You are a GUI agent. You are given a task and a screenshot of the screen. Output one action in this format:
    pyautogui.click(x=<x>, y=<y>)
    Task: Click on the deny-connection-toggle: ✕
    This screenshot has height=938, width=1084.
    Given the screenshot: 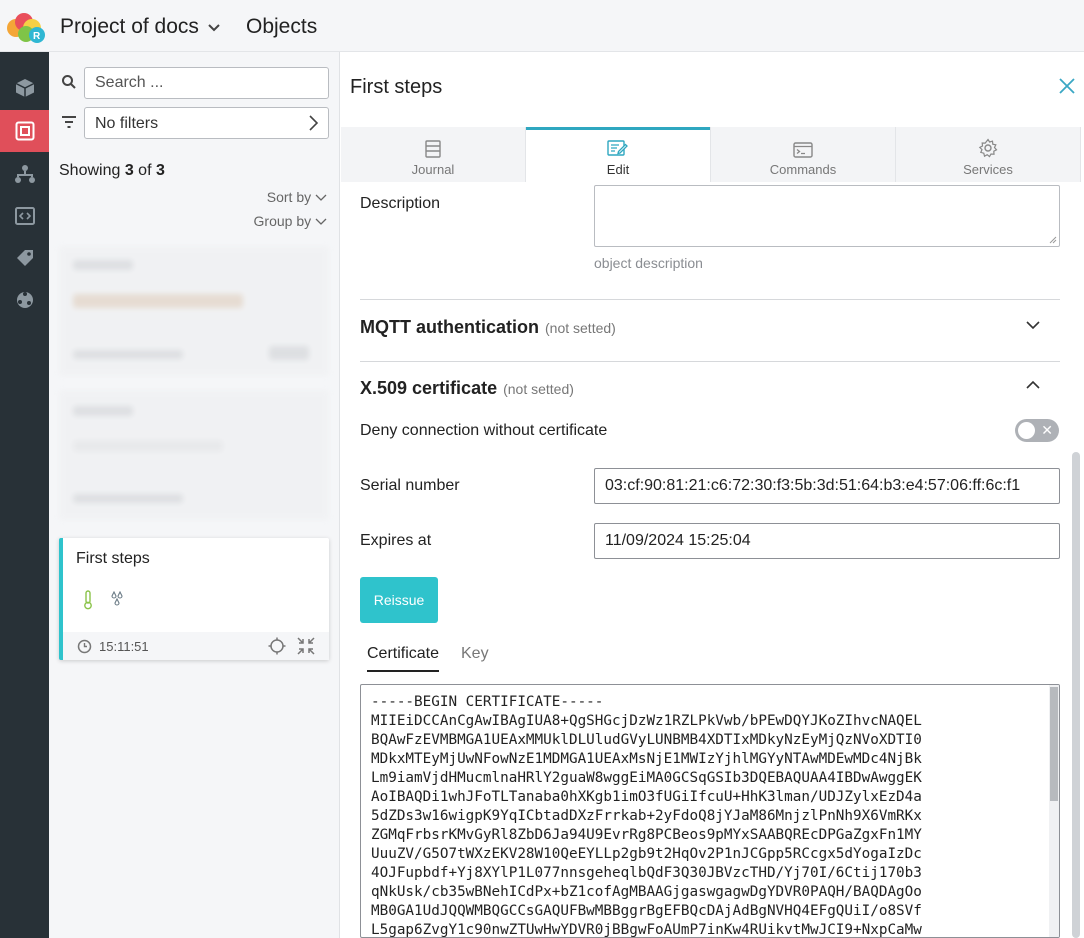 What is the action you would take?
    pyautogui.click(x=1037, y=430)
    